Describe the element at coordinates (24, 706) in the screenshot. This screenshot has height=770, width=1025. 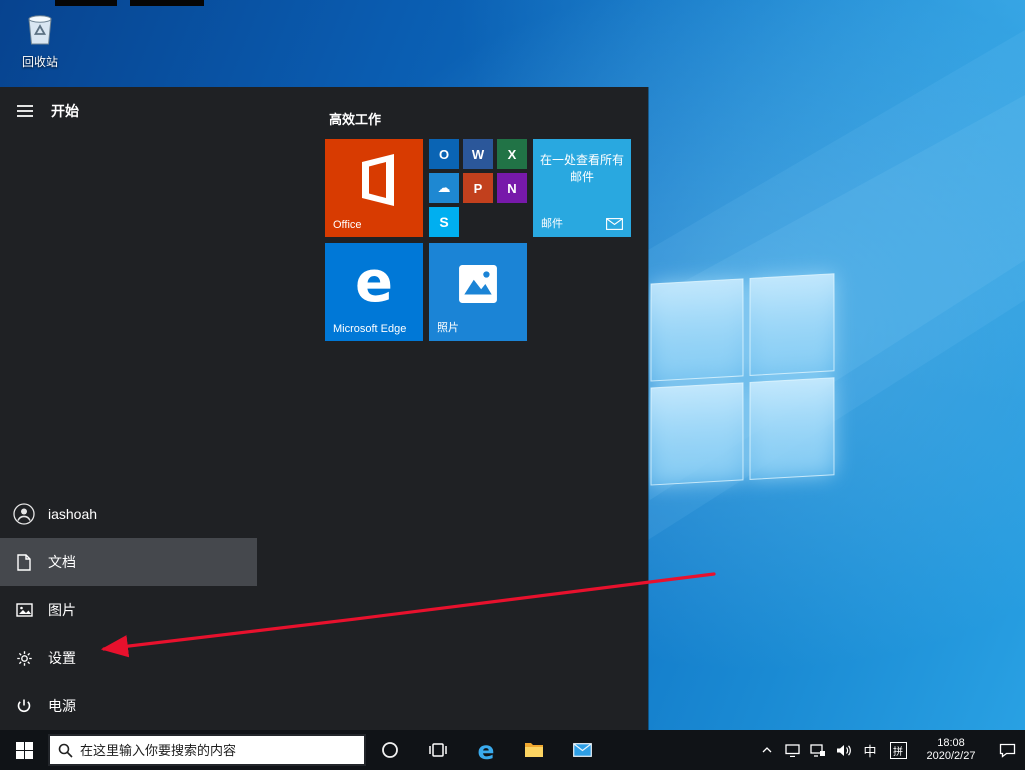
I see `power-icon` at that location.